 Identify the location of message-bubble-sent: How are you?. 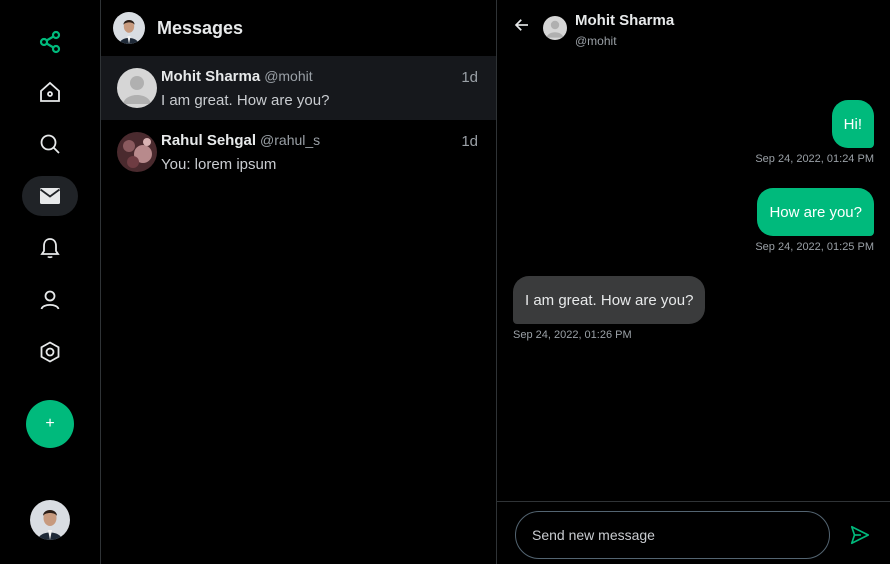
(815, 212).